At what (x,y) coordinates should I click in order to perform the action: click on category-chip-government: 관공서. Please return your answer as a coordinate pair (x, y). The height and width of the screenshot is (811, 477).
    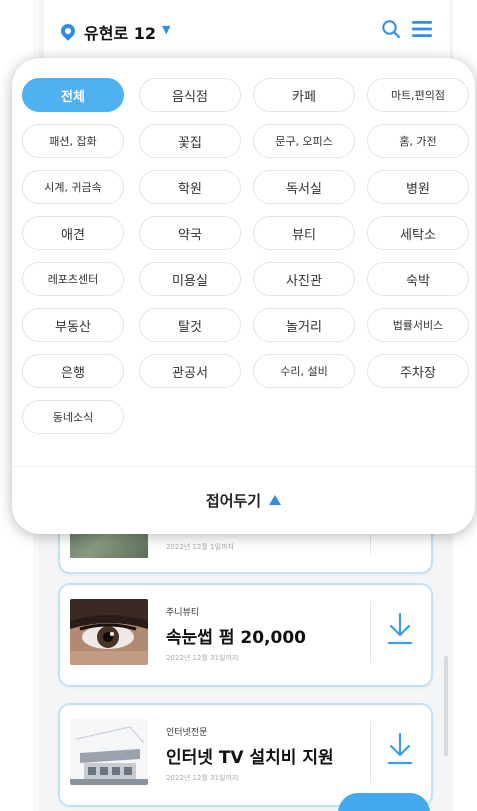
    Looking at the image, I should click on (190, 371).